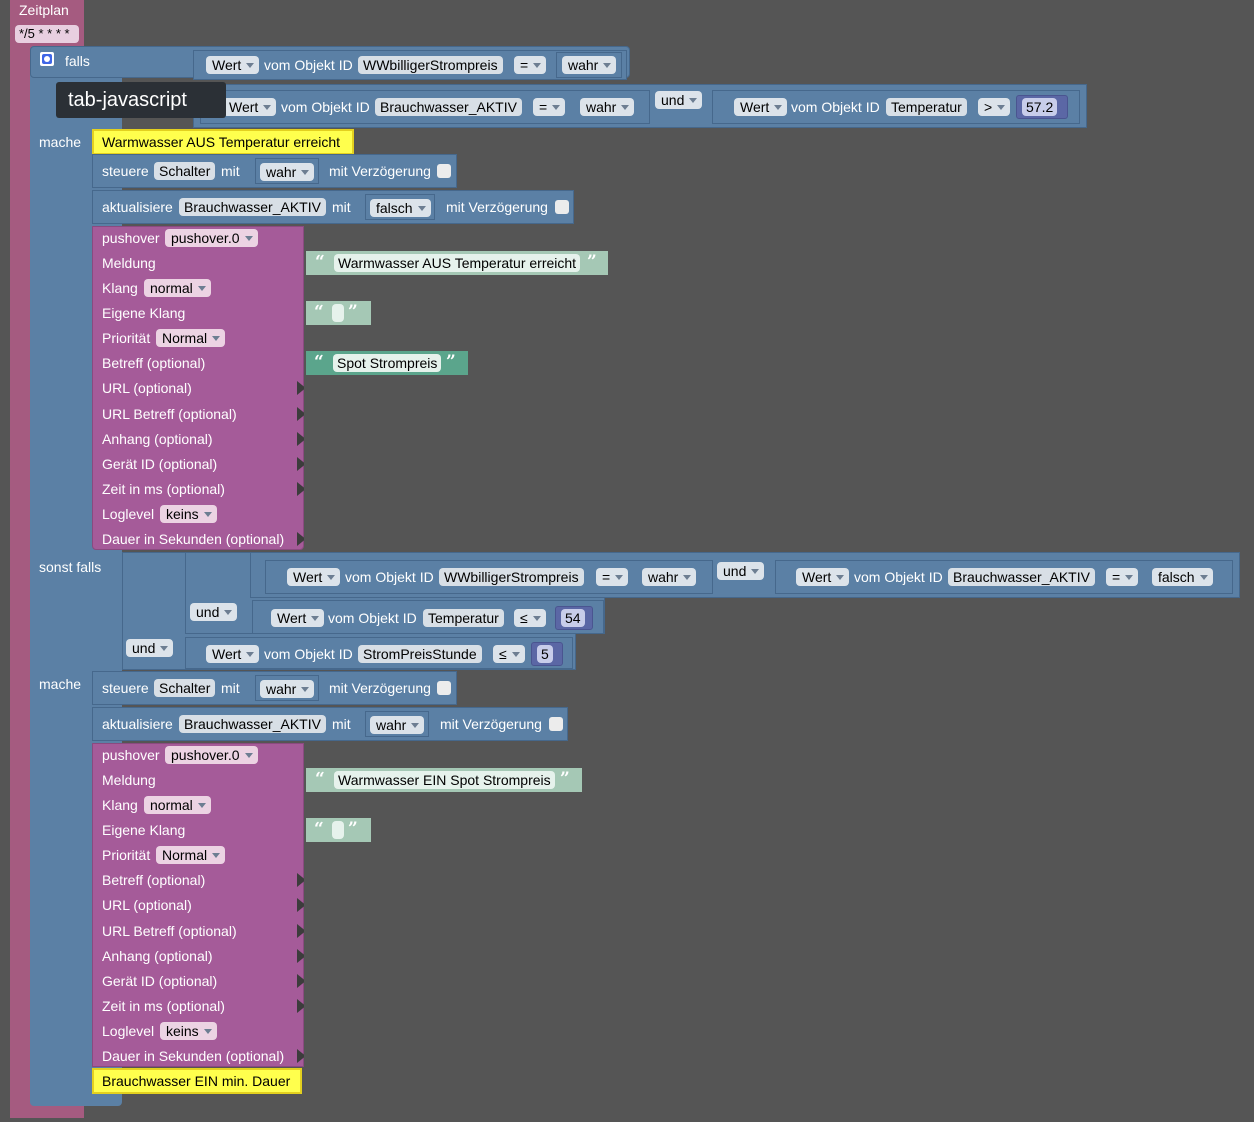  I want to click on url-label: URL (optional), so click(147, 905).